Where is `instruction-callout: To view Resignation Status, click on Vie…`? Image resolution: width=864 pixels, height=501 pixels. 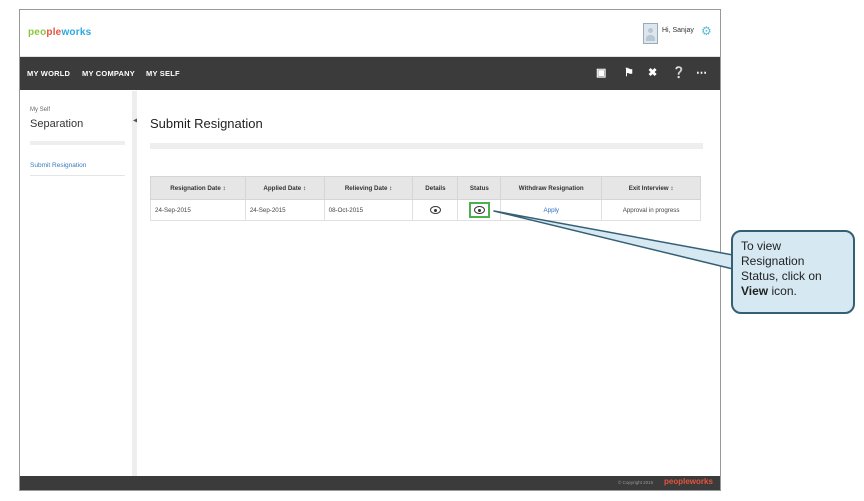
instruction-callout: To view Resignation Status, click on Vie… is located at coordinates (793, 272).